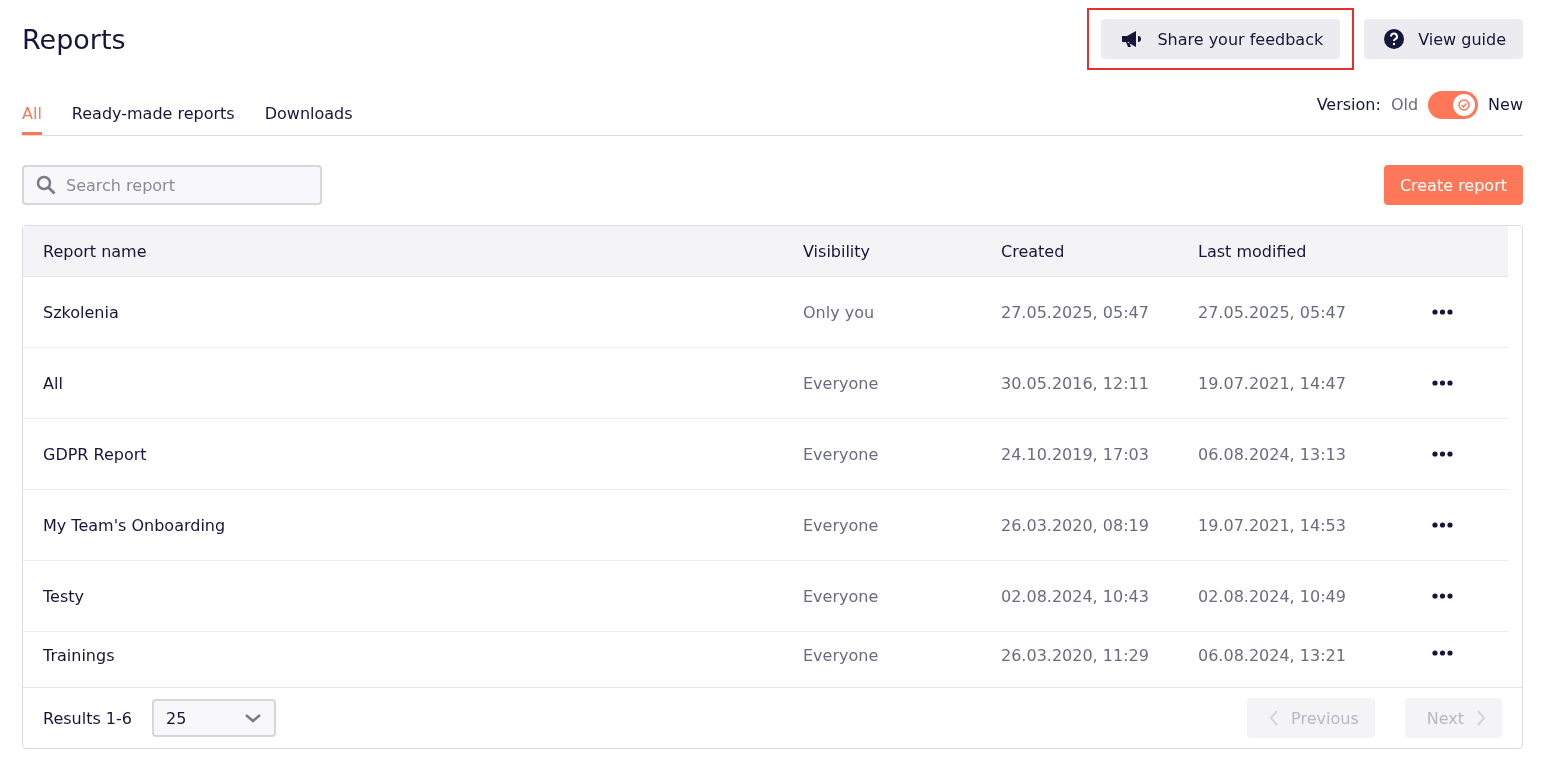 The height and width of the screenshot is (770, 1557). Describe the element at coordinates (1075, 383) in the screenshot. I see `table-cell-text: 30.05.2016, 12:11` at that location.